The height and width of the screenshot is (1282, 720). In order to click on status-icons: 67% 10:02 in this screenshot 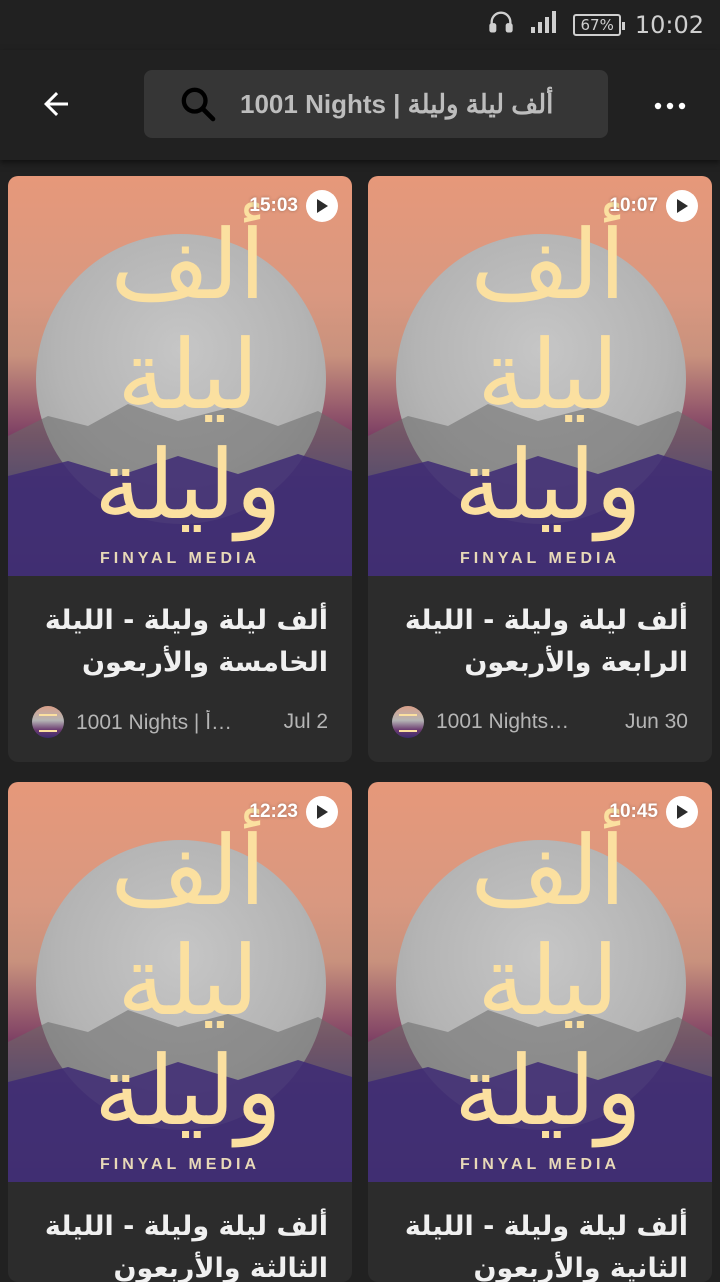, I will do `click(595, 25)`.